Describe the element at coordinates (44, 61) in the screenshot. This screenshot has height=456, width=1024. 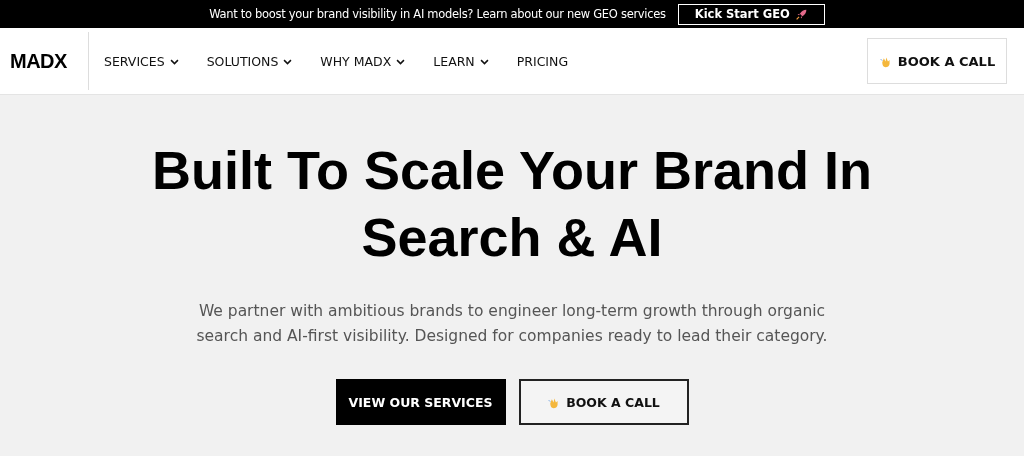
I see `logo: MADX` at that location.